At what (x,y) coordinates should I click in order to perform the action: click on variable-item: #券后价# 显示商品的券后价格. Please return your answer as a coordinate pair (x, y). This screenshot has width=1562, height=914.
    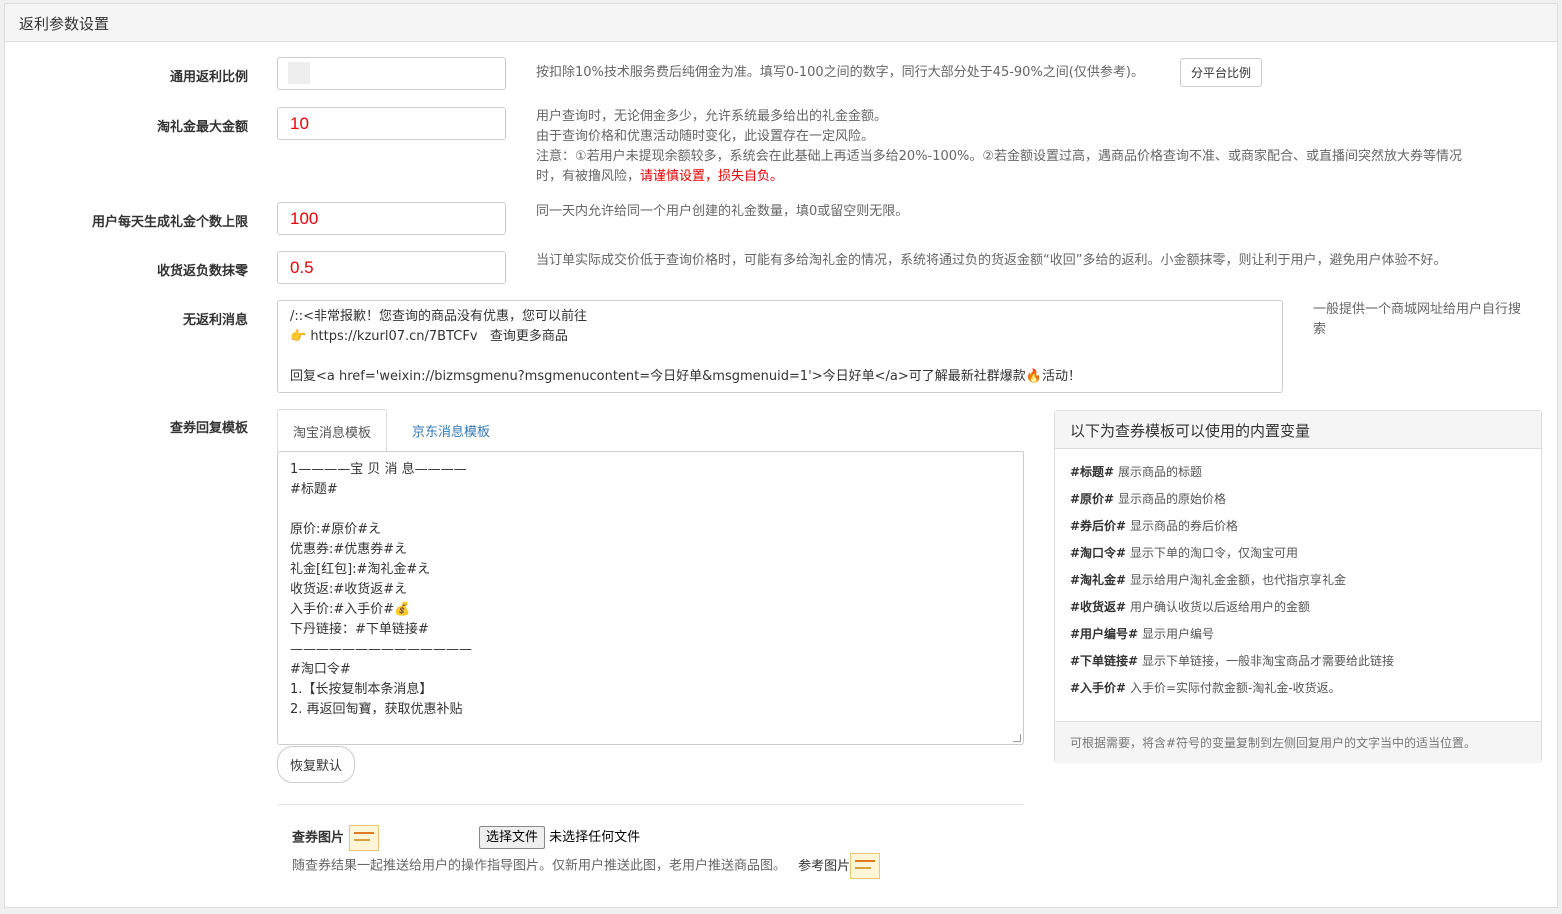
    Looking at the image, I should click on (1154, 526).